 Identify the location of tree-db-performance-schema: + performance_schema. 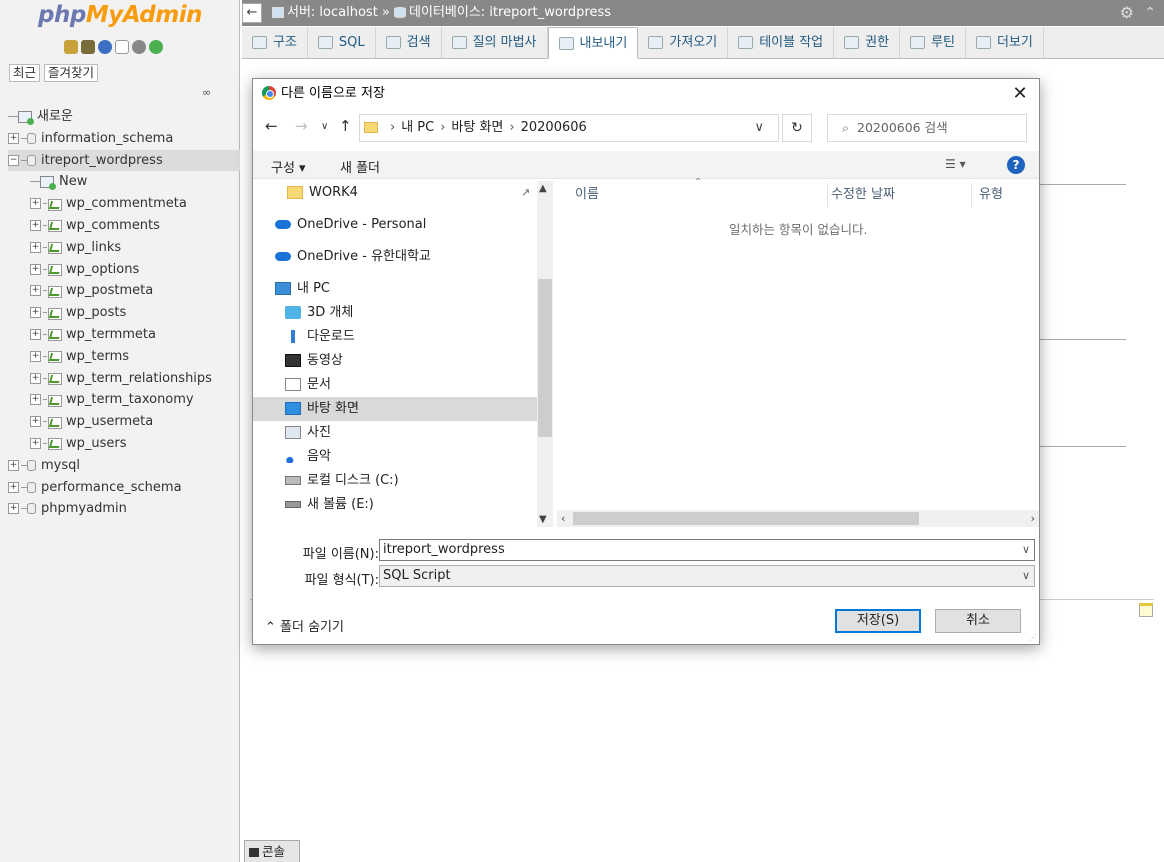
(124, 488).